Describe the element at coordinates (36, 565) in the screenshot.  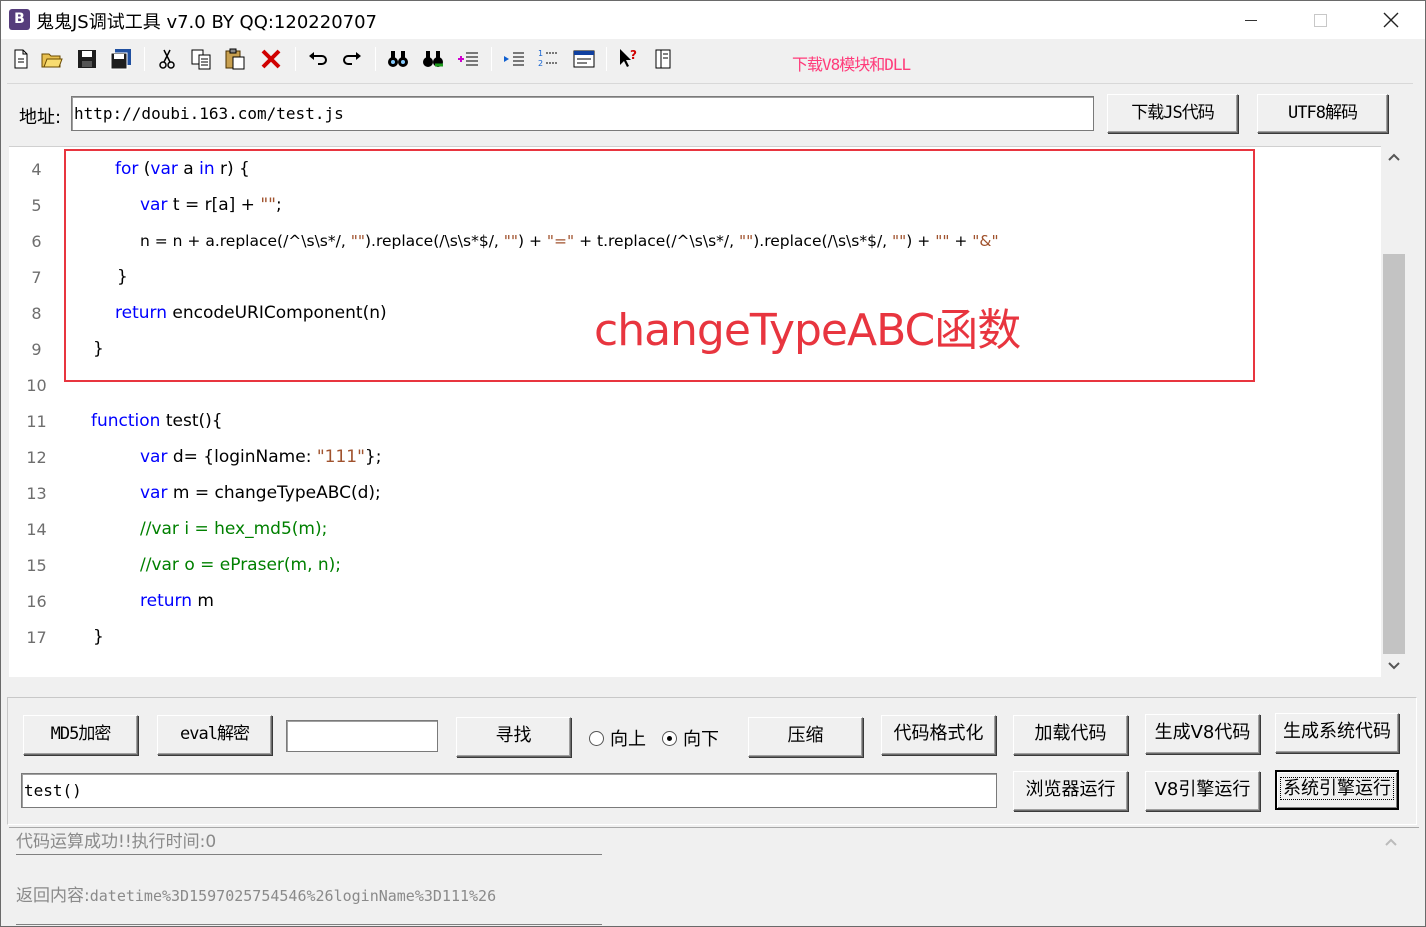
I see `line-number: 15` at that location.